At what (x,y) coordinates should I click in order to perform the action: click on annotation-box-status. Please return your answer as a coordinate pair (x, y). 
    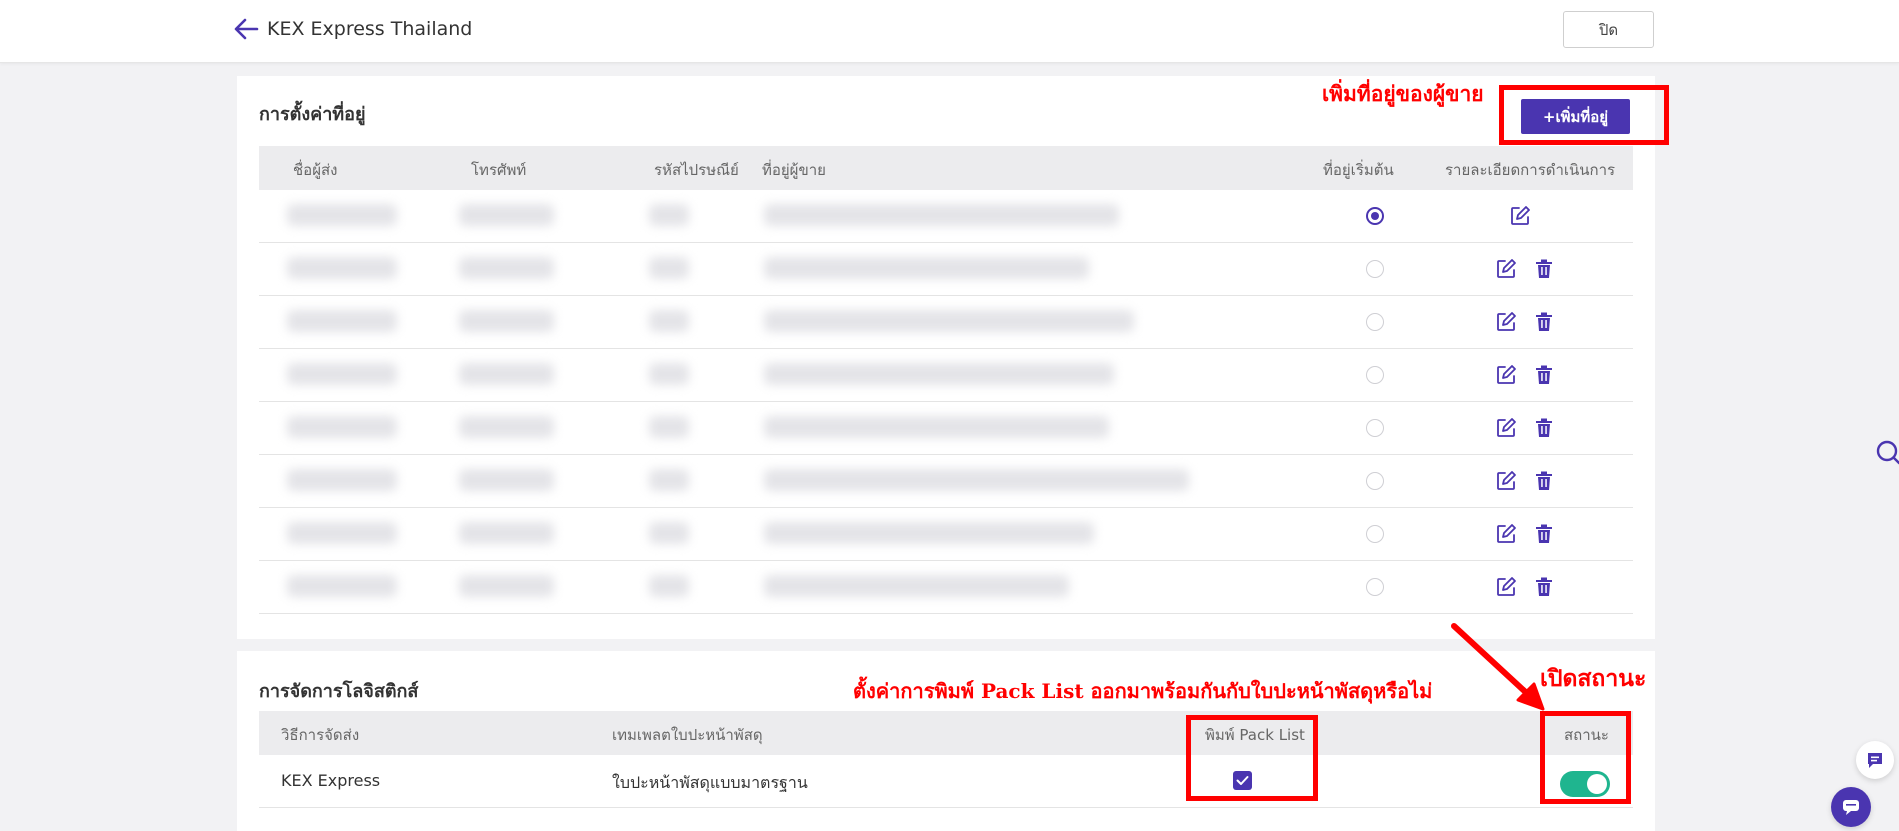
    Looking at the image, I should click on (1585, 757).